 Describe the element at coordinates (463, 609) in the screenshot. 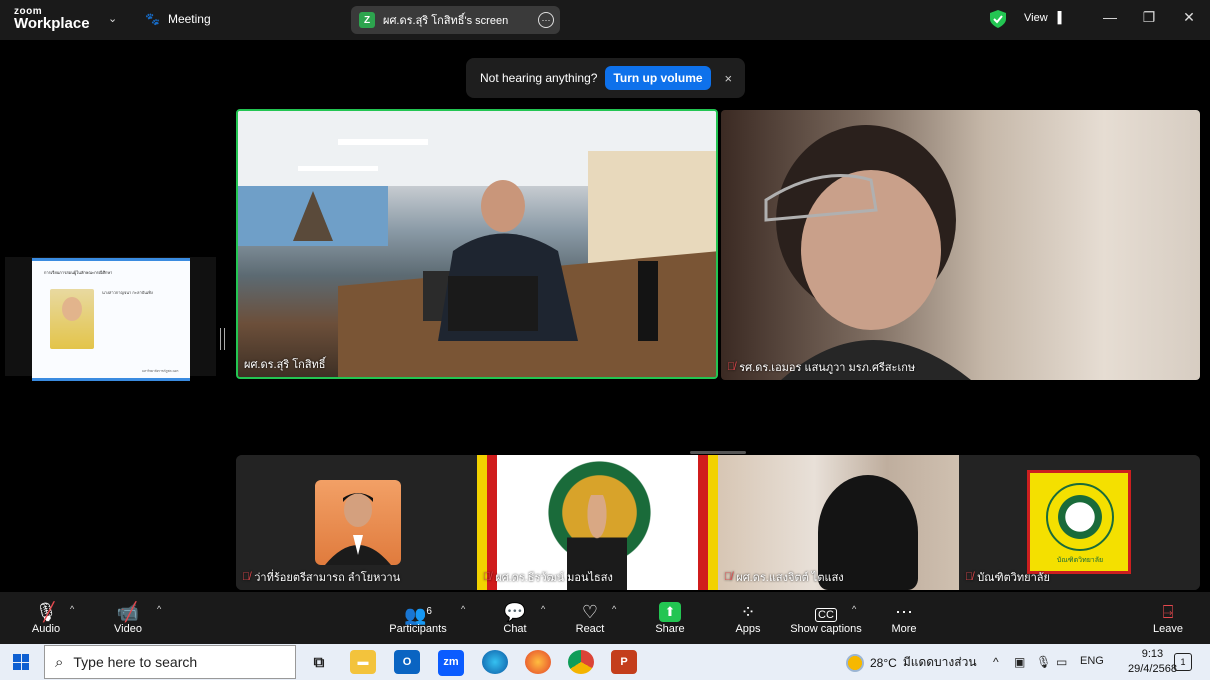

I see `participants-options-caret: ^` at that location.